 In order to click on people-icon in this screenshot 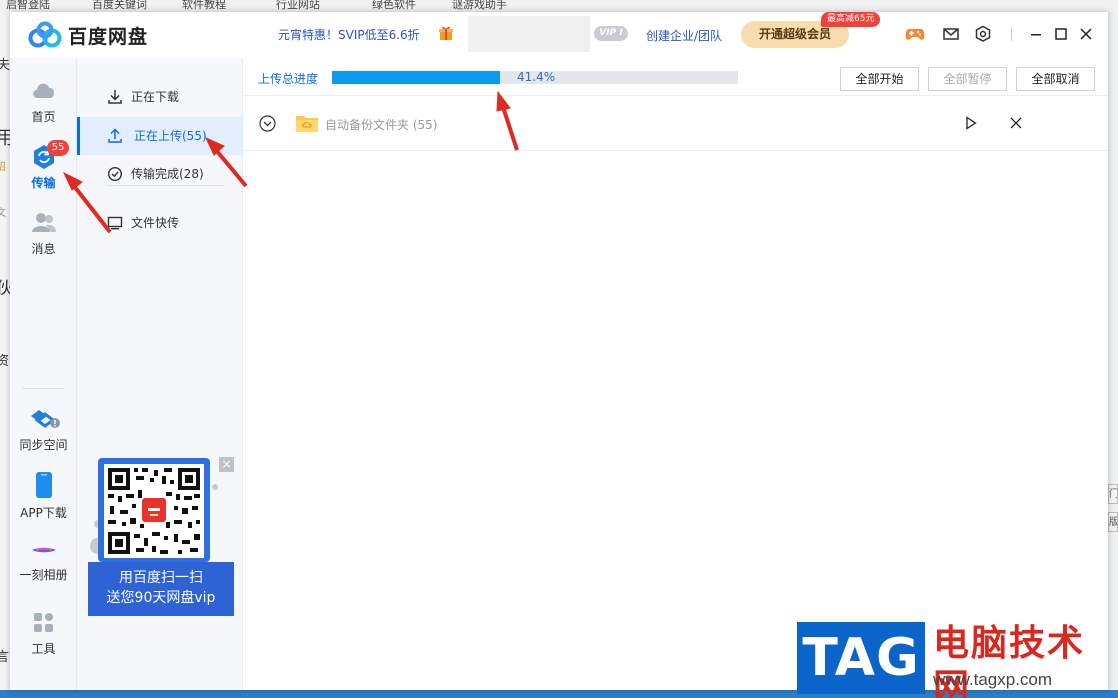, I will do `click(43, 222)`.